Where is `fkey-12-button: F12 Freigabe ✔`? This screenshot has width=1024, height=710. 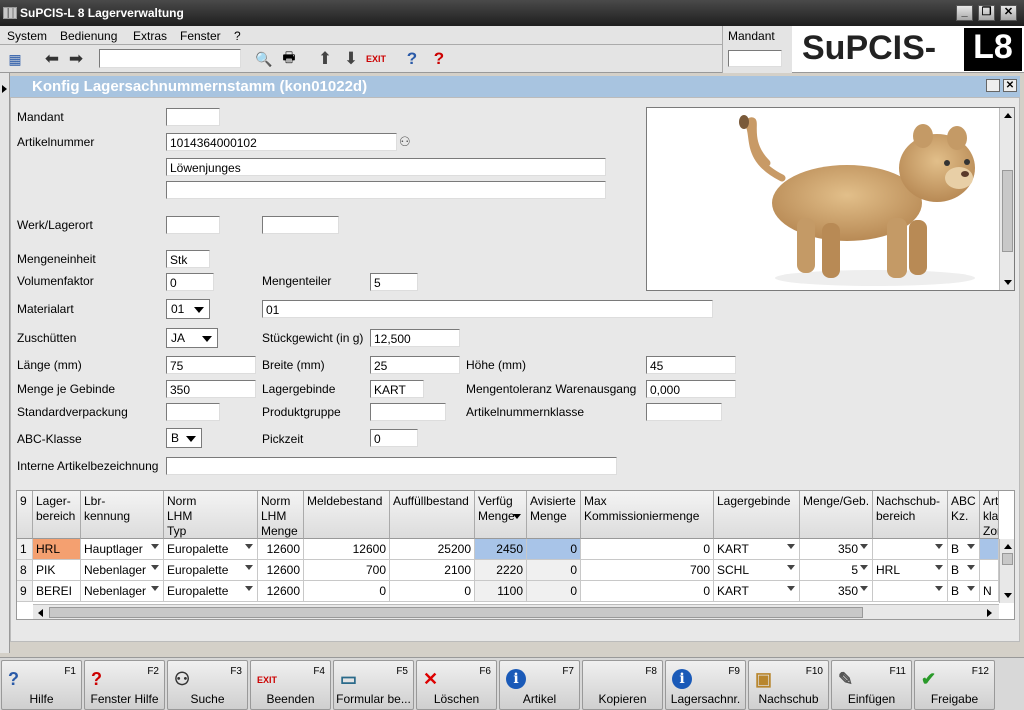 fkey-12-button: F12 Freigabe ✔ is located at coordinates (954, 685).